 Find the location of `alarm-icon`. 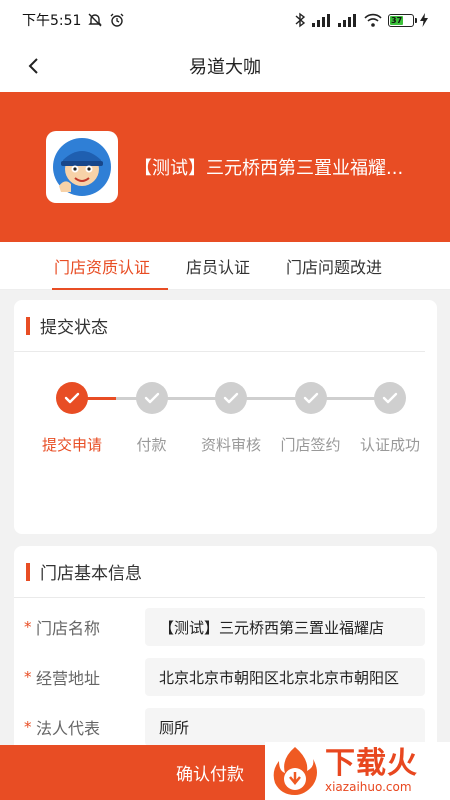

alarm-icon is located at coordinates (117, 20).